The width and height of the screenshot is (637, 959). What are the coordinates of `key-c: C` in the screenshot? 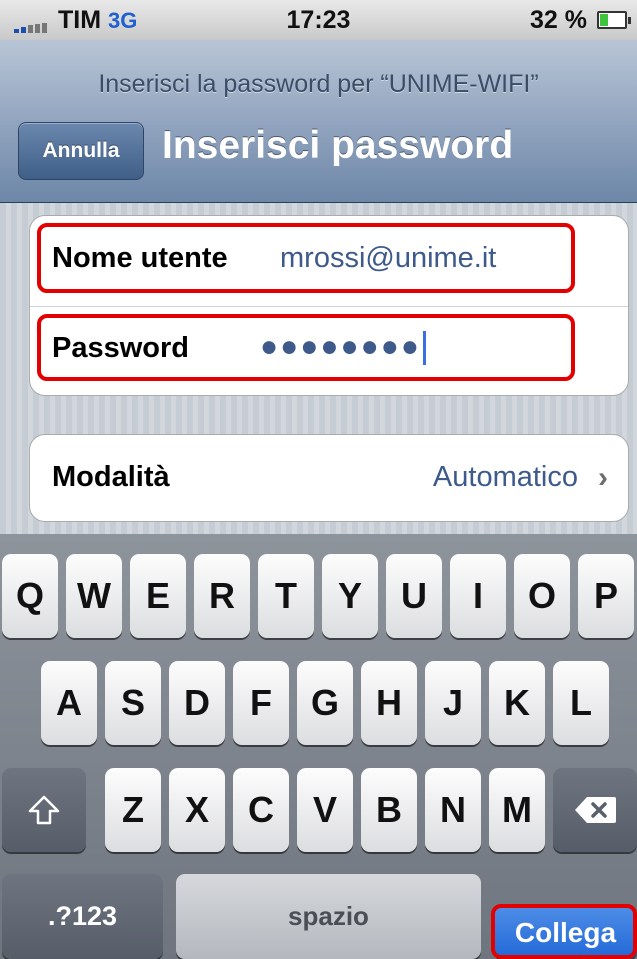 It's located at (261, 810).